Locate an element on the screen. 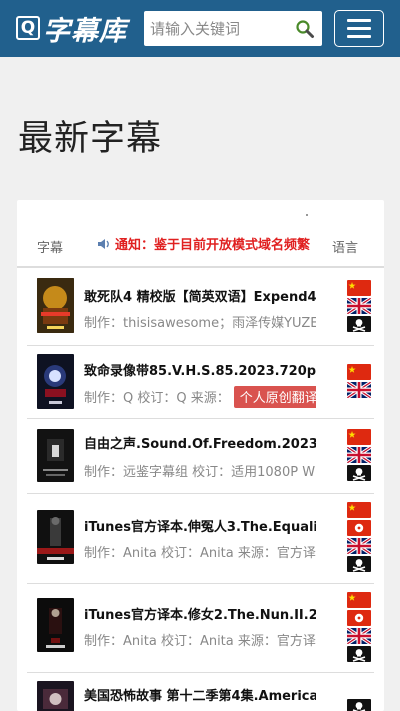  search-box is located at coordinates (233, 28).